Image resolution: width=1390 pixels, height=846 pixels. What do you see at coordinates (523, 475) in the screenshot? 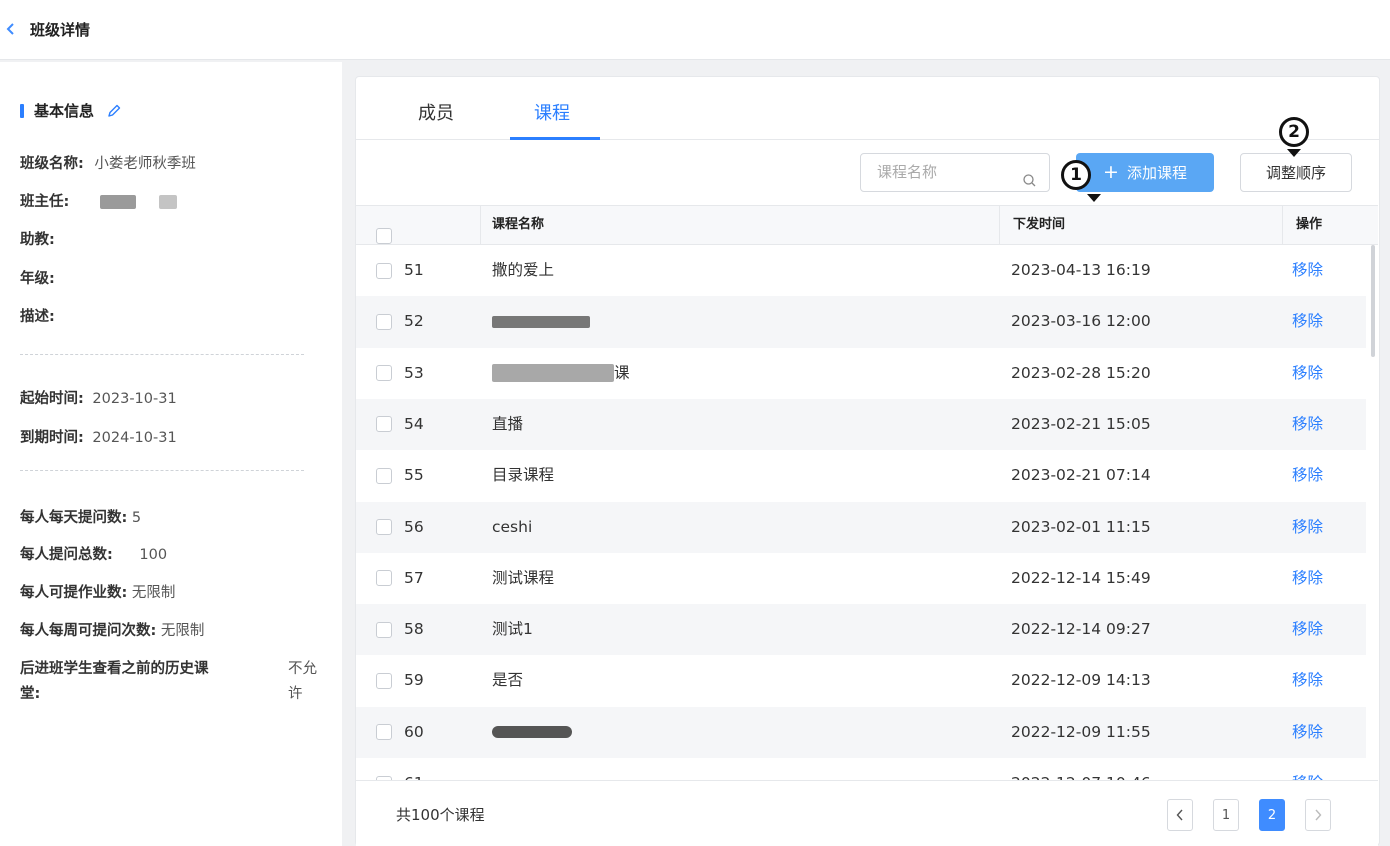
I see `course-name: 目录课程` at bounding box center [523, 475].